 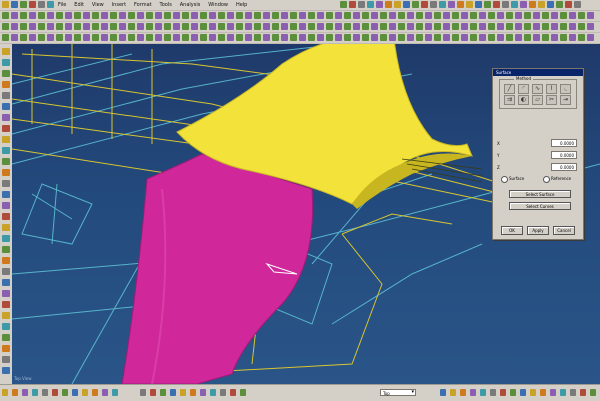 What do you see at coordinates (523, 89) in the screenshot?
I see `arc-tool-icon: ◜` at bounding box center [523, 89].